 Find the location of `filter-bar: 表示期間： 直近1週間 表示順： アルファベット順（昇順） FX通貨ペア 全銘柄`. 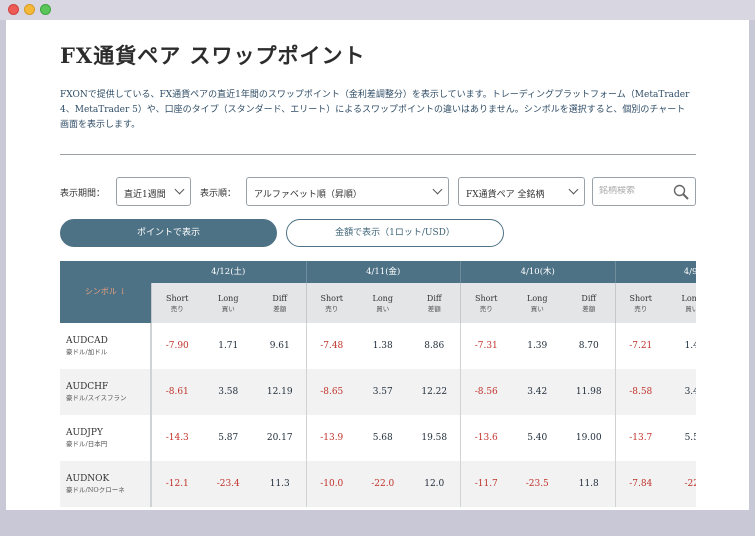

filter-bar: 表示期間： 直近1週間 表示順： アルファベット順（昇順） FX通貨ペア 全銘柄 is located at coordinates (378, 192).